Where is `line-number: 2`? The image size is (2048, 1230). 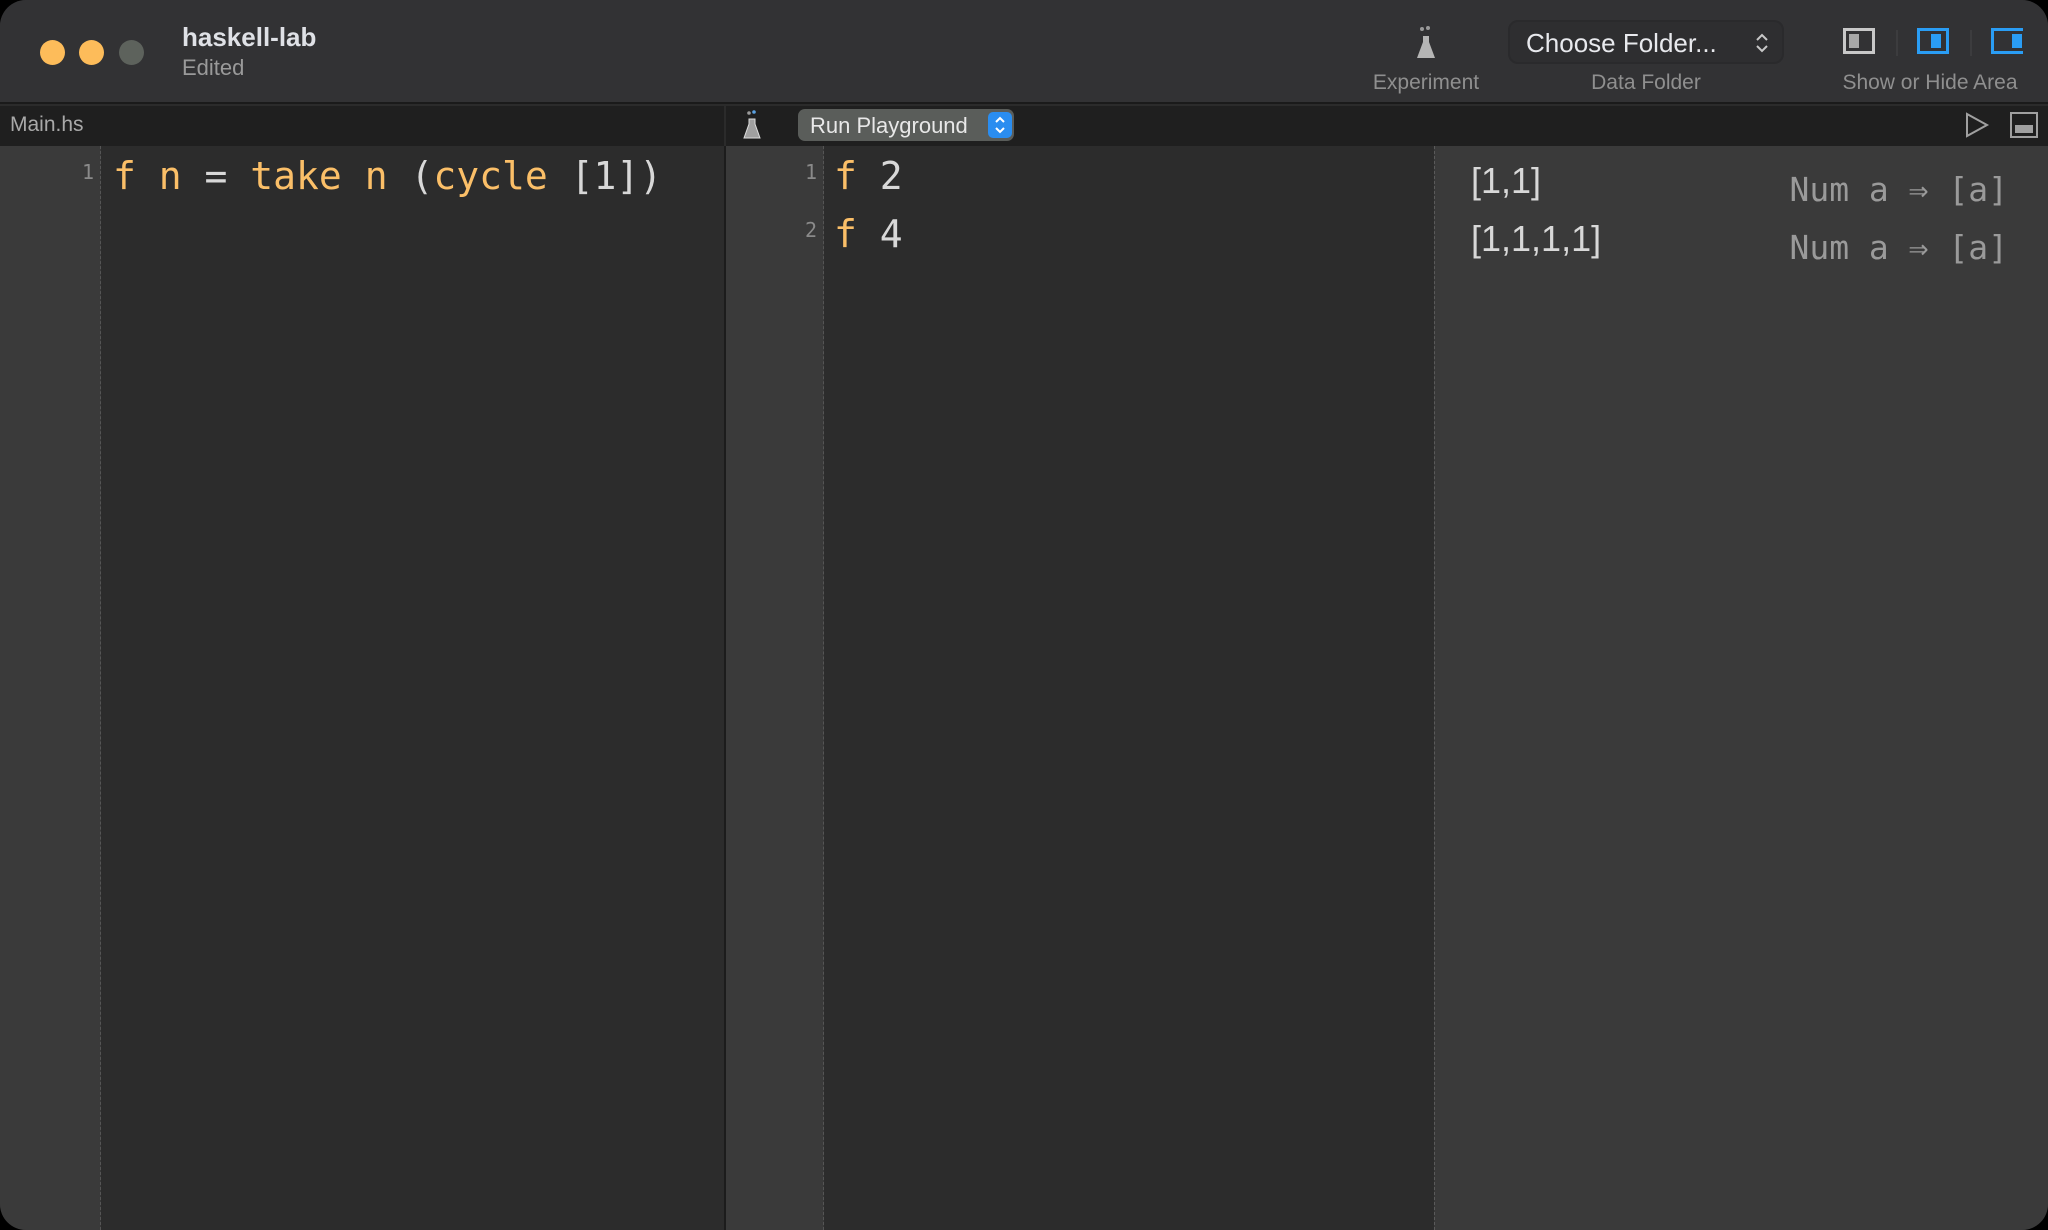
line-number: 2 is located at coordinates (810, 230).